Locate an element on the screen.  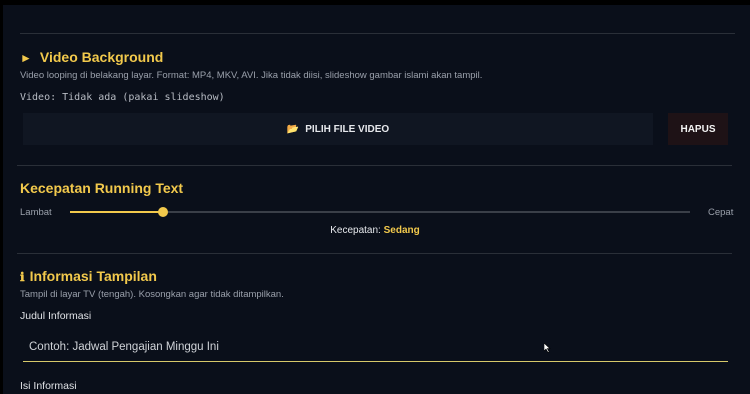
speed-min-label: Lambat is located at coordinates (36, 212).